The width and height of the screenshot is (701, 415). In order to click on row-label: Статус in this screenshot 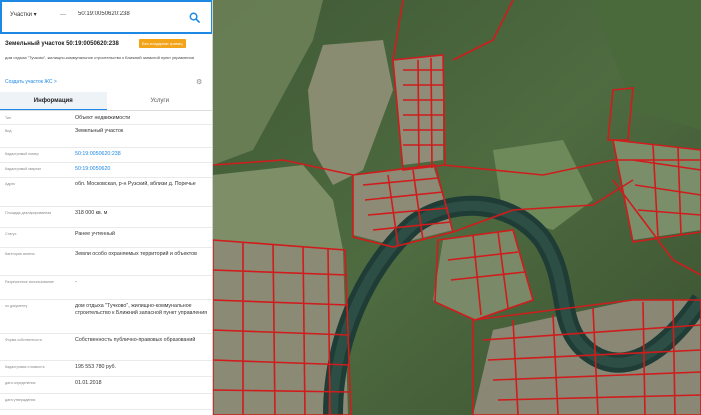, I will do `click(11, 234)`.